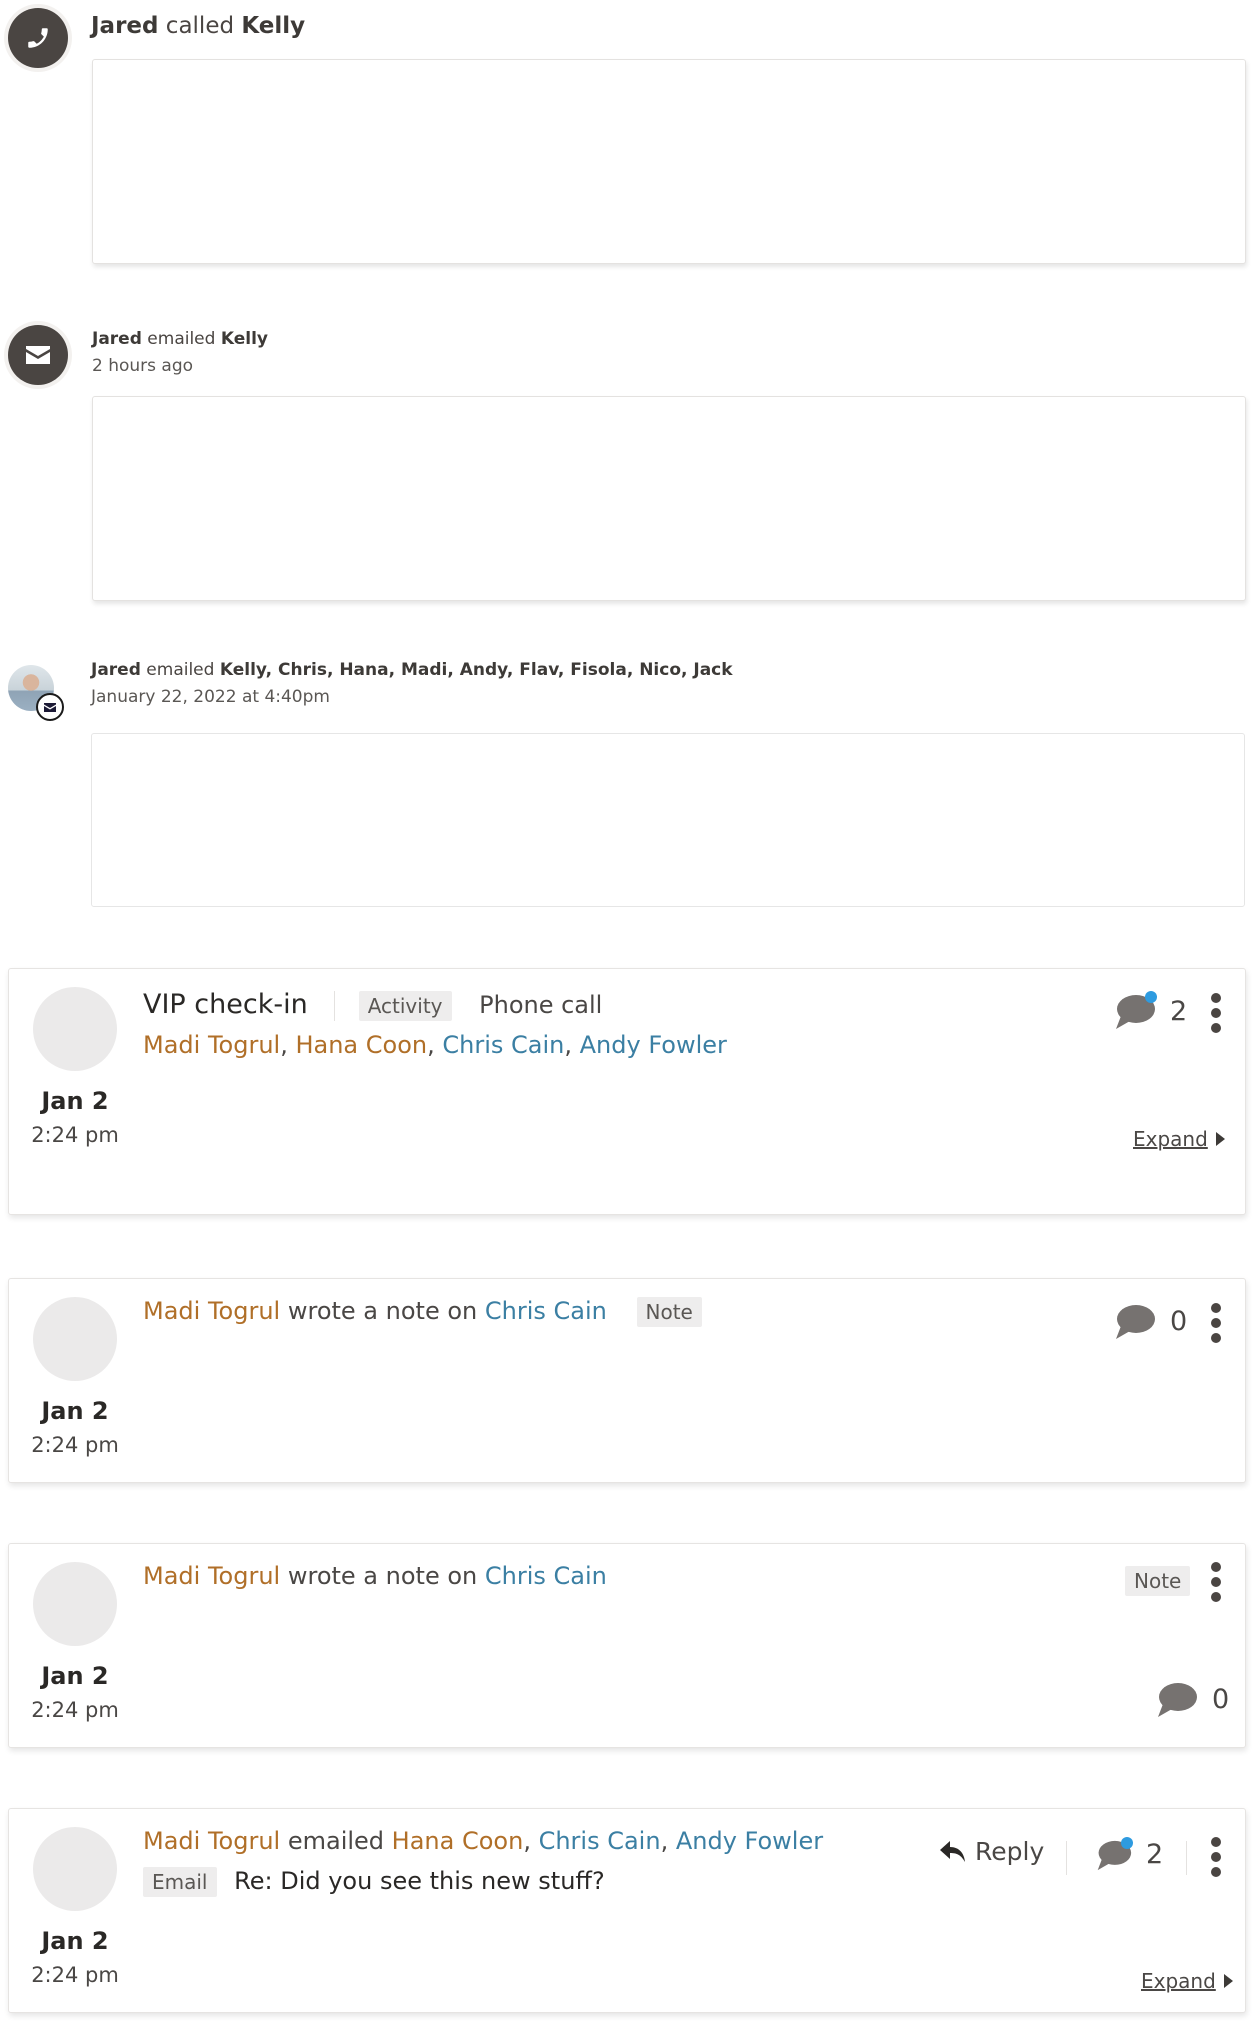  I want to click on reply-icon, so click(952, 1851).